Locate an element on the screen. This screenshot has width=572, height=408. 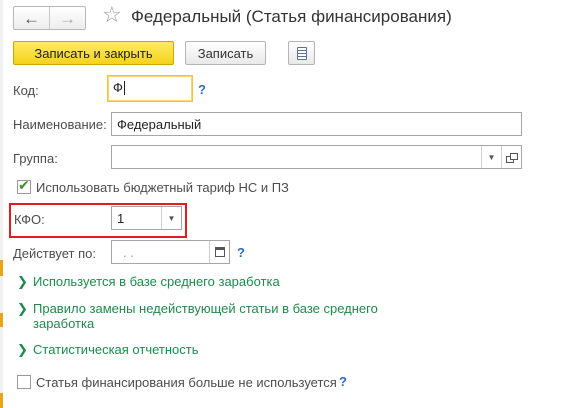
name-value: Федеральный is located at coordinates (159, 124).